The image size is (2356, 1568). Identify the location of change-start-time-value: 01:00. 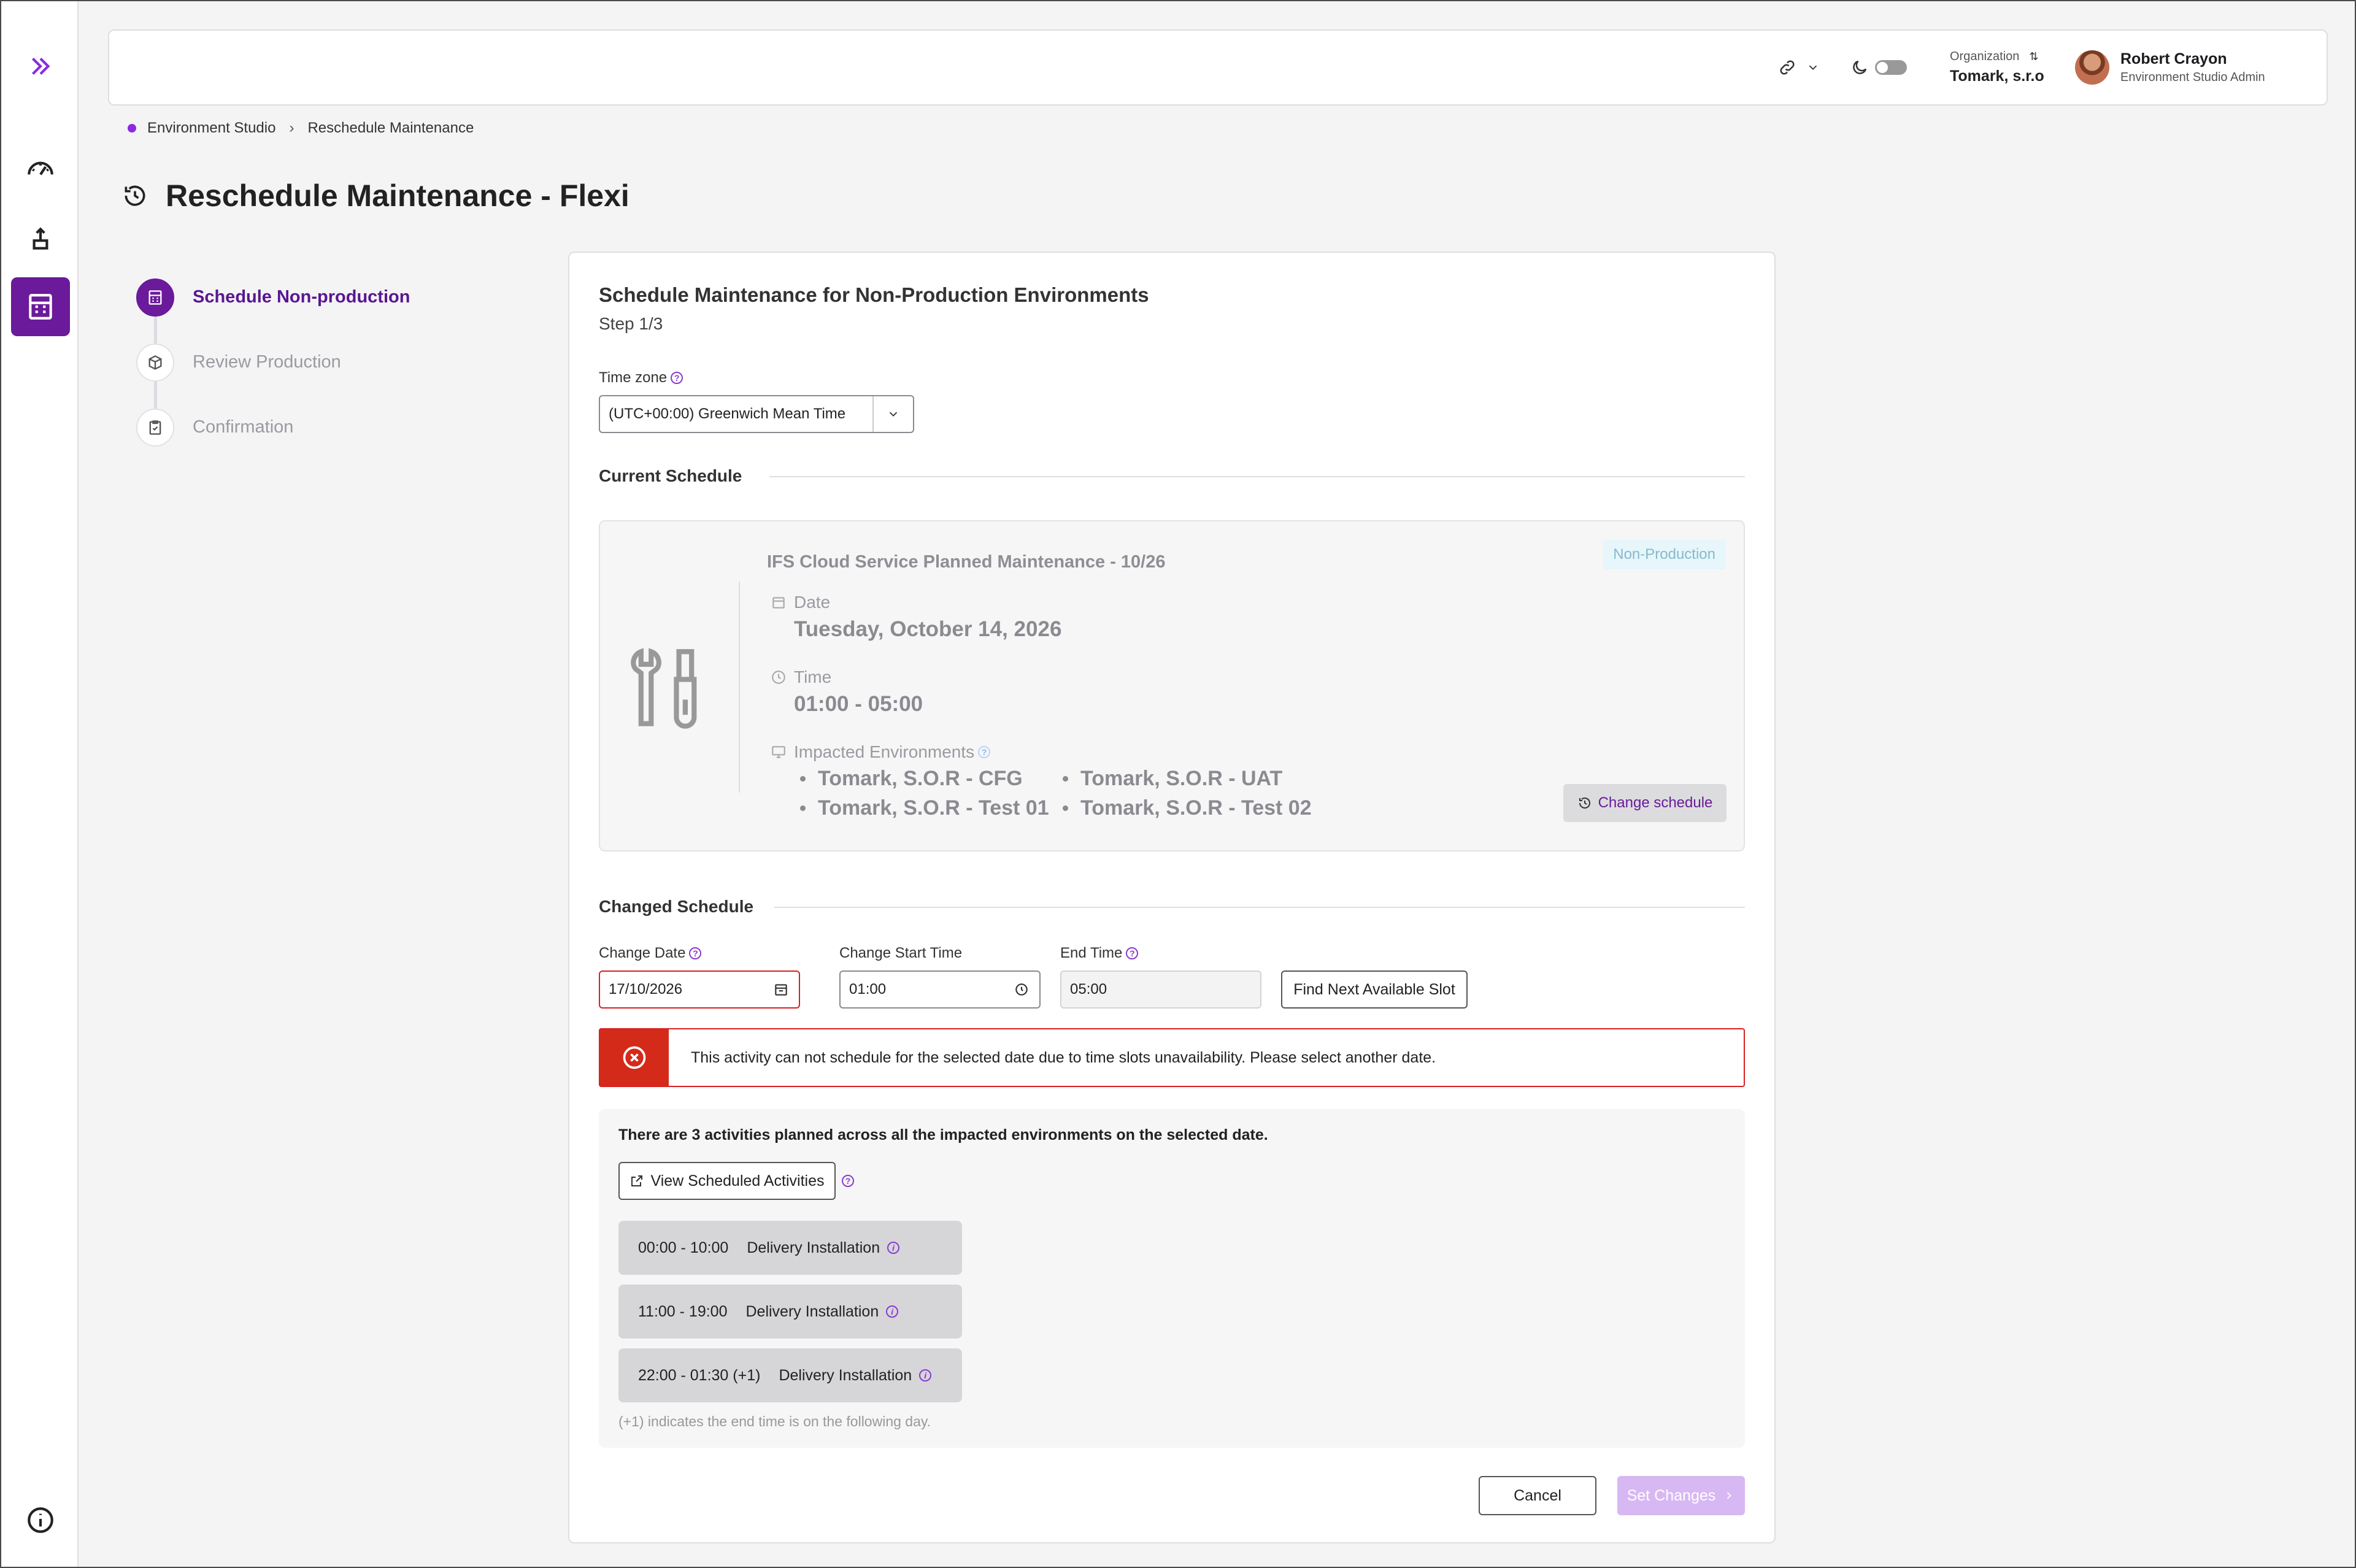
(868, 989).